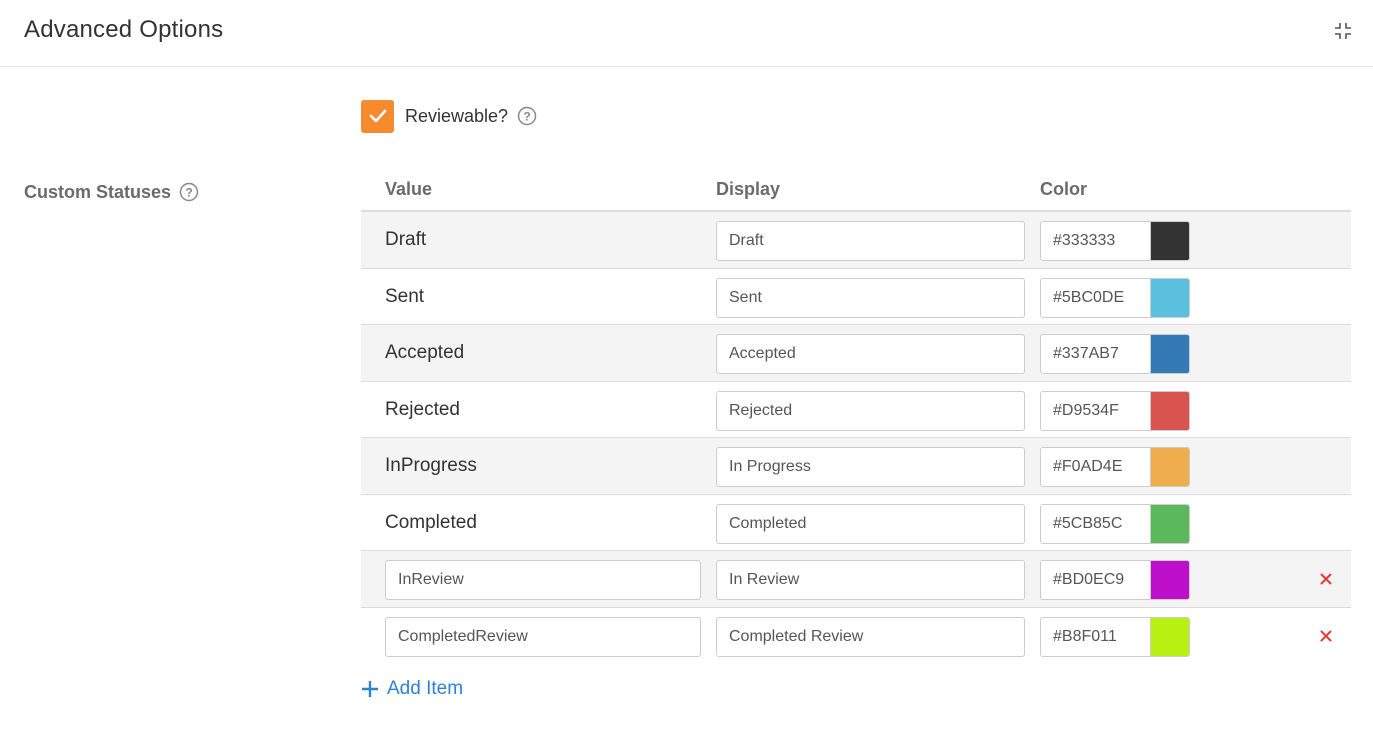 Image resolution: width=1373 pixels, height=736 pixels. I want to click on collapse-icon, so click(1343, 31).